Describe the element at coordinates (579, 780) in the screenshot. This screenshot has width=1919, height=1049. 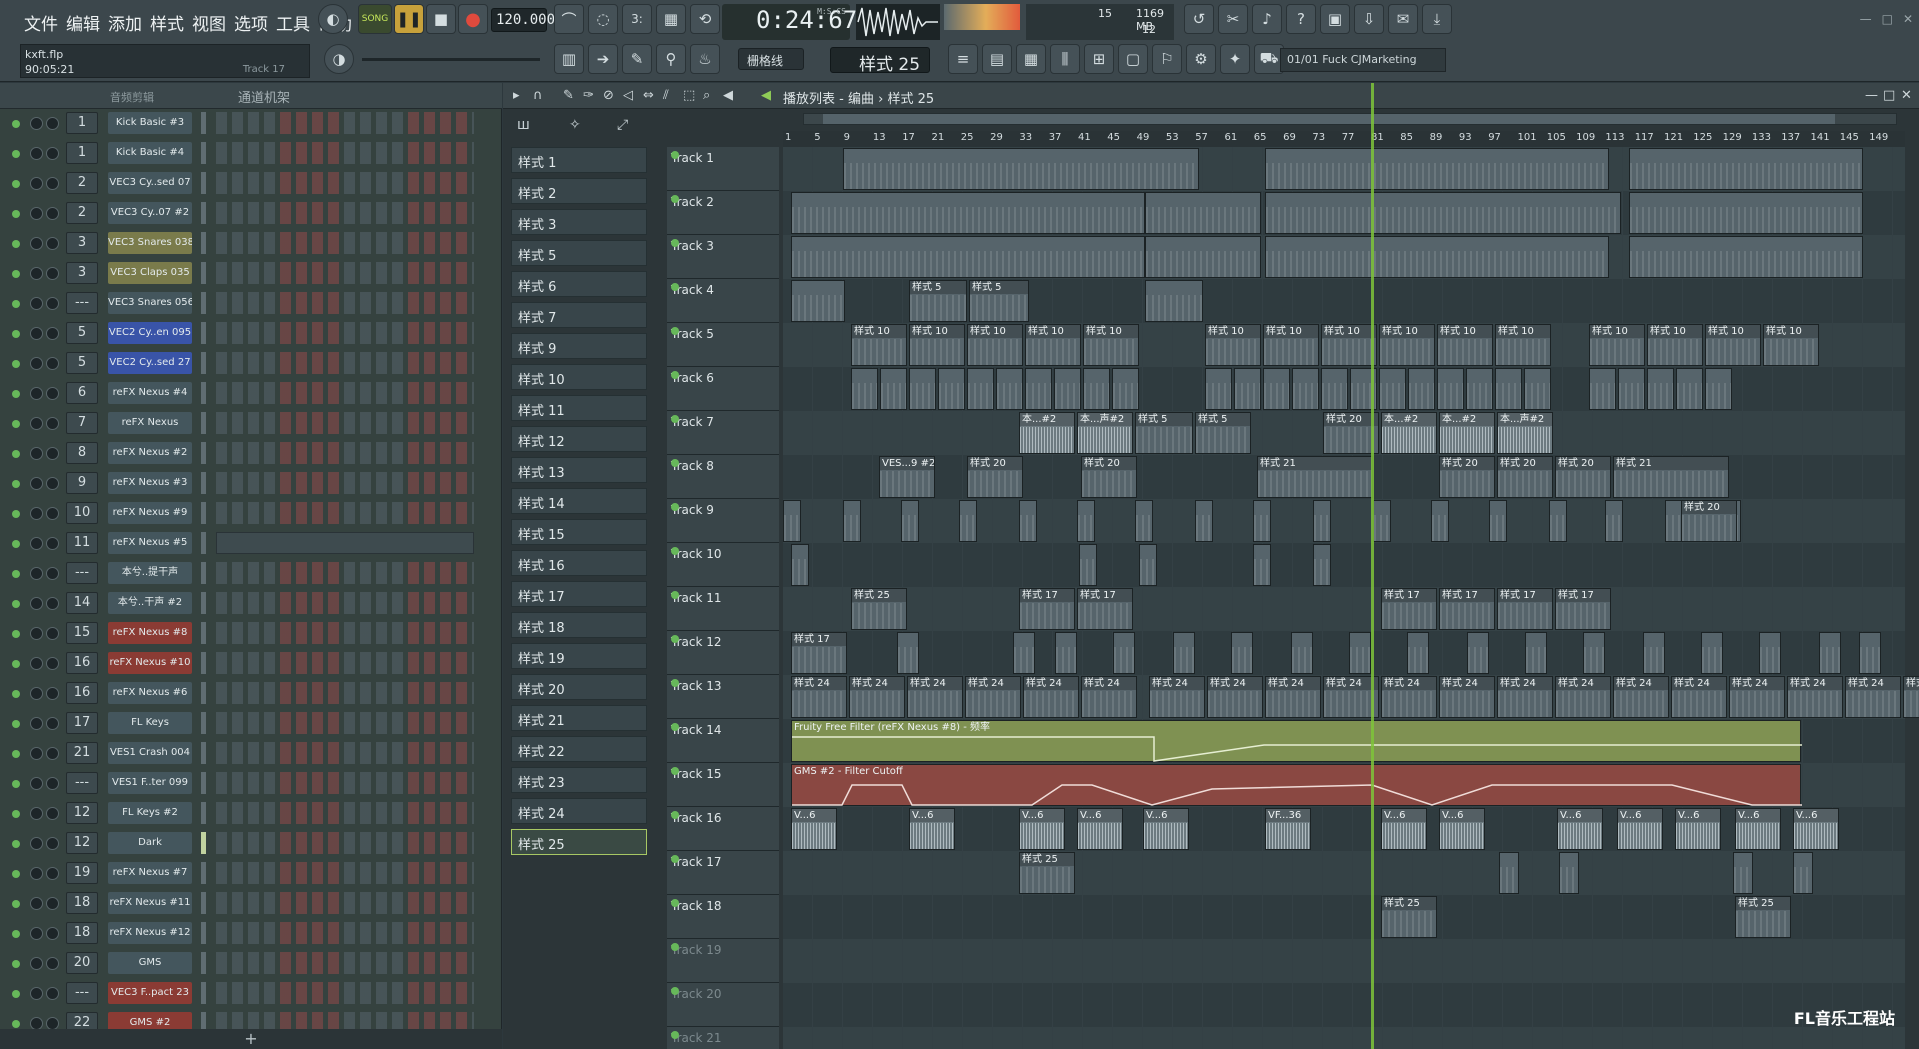
I see `pattern-picker-item: 样式 23` at that location.